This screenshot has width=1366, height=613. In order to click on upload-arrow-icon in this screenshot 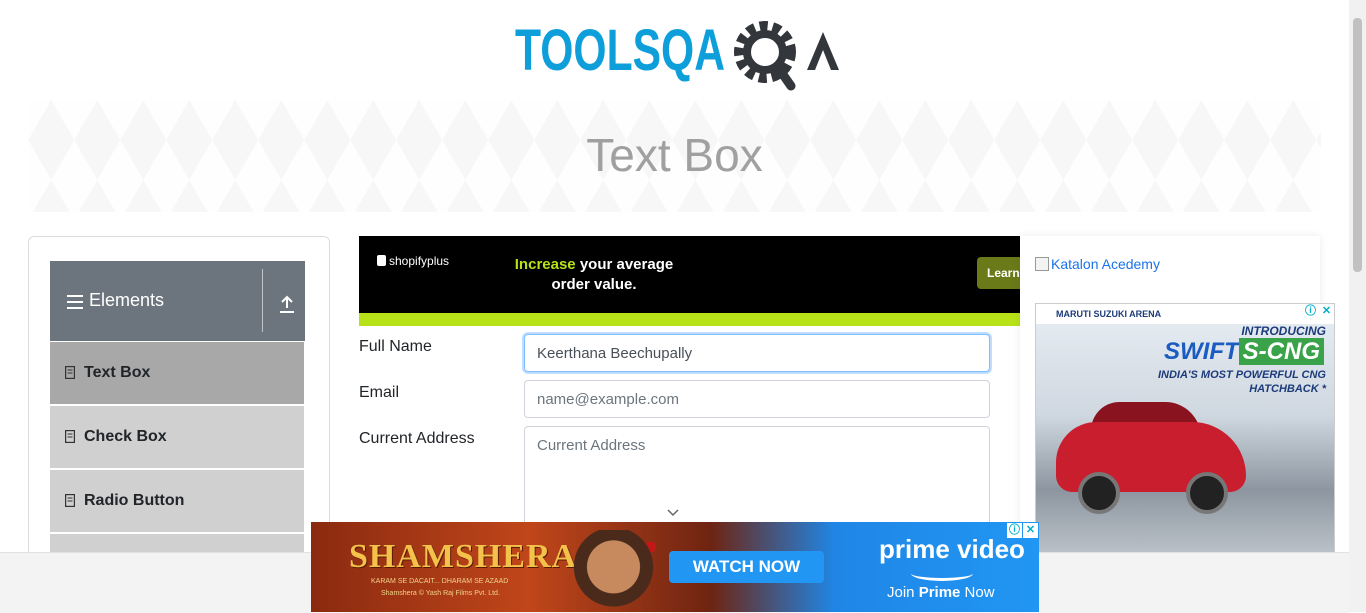, I will do `click(287, 304)`.